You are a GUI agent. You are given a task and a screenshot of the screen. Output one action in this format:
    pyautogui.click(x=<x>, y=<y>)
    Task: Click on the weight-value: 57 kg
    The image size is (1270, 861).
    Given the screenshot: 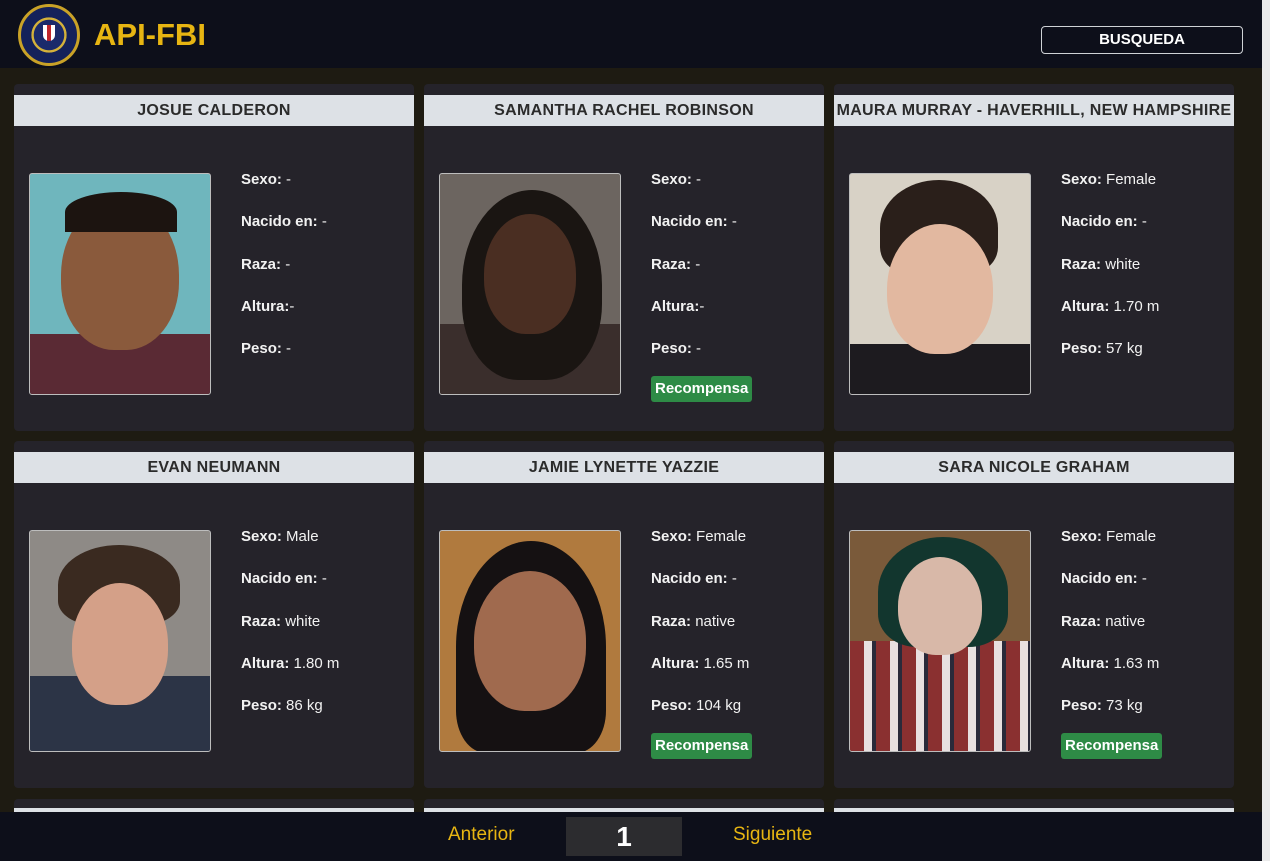 What is the action you would take?
    pyautogui.click(x=1124, y=349)
    